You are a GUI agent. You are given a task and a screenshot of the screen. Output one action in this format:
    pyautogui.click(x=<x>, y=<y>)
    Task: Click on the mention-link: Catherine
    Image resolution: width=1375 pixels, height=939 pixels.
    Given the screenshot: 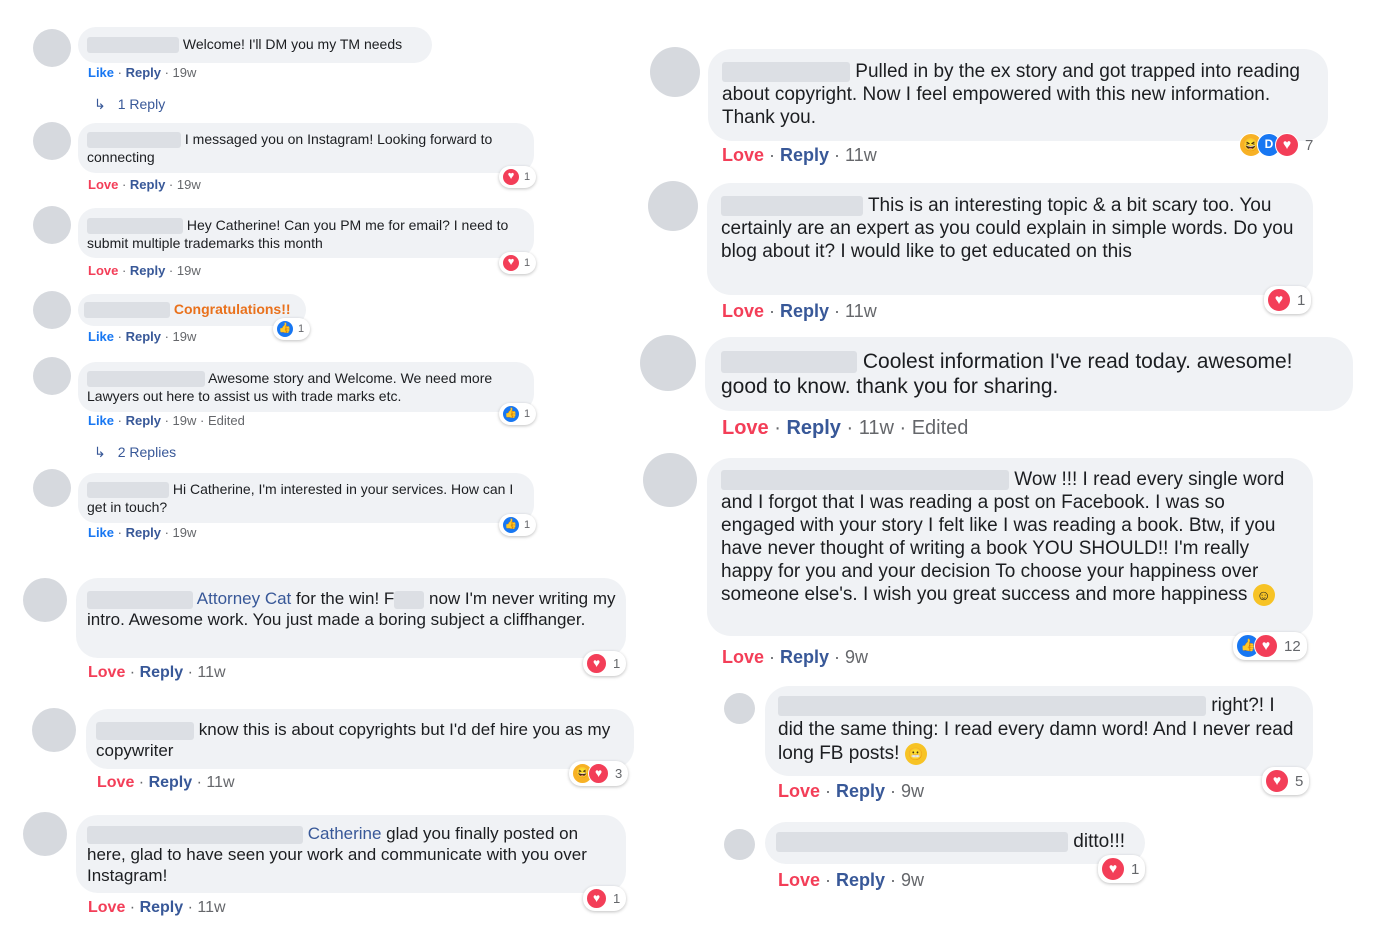 What is the action you would take?
    pyautogui.click(x=345, y=833)
    